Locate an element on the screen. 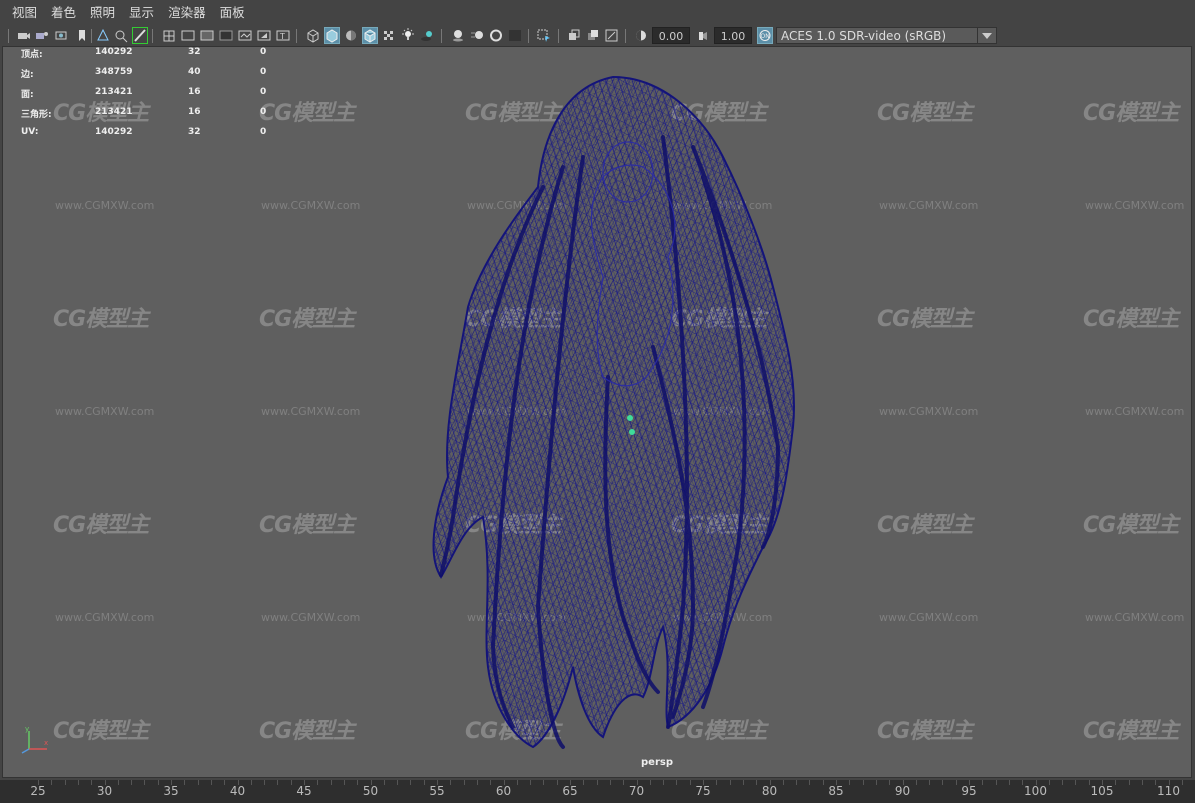 The width and height of the screenshot is (1195, 803). smooth-shade-all-icon is located at coordinates (332, 35).